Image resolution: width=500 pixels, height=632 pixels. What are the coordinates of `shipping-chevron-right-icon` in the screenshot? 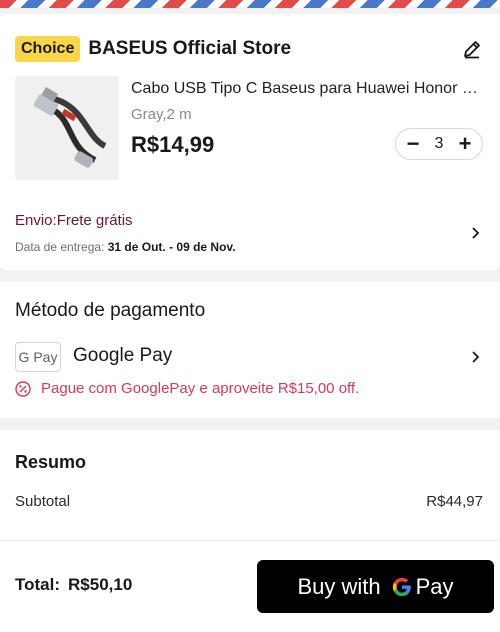 It's located at (475, 233).